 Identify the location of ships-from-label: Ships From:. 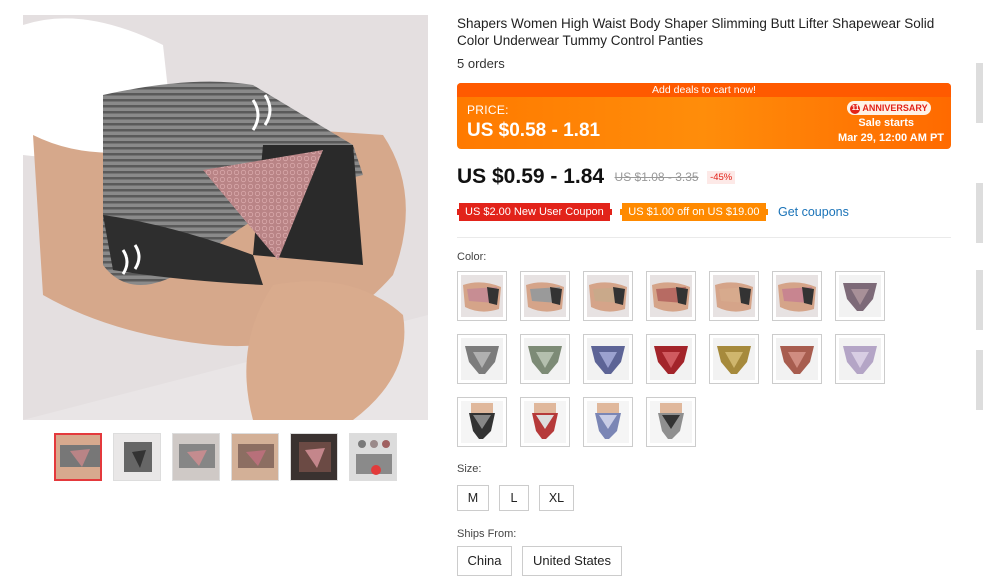
(487, 534).